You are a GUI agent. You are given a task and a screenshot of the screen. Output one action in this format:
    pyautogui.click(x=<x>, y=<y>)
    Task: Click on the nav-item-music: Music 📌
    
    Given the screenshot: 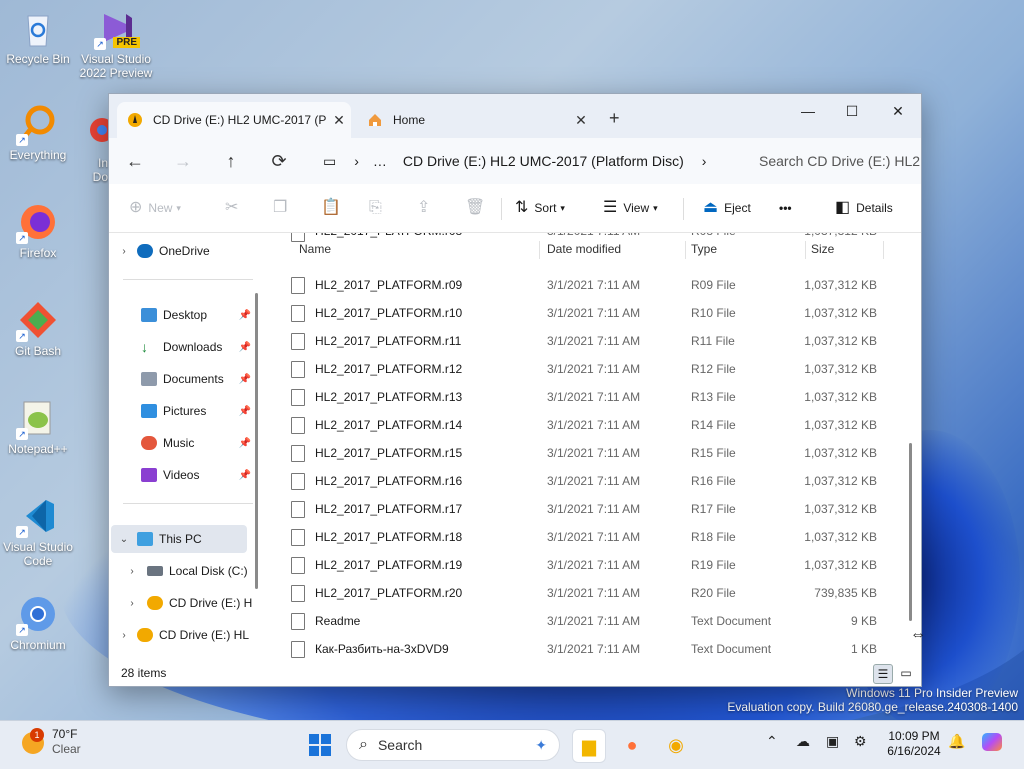 What is the action you would take?
    pyautogui.click(x=183, y=443)
    